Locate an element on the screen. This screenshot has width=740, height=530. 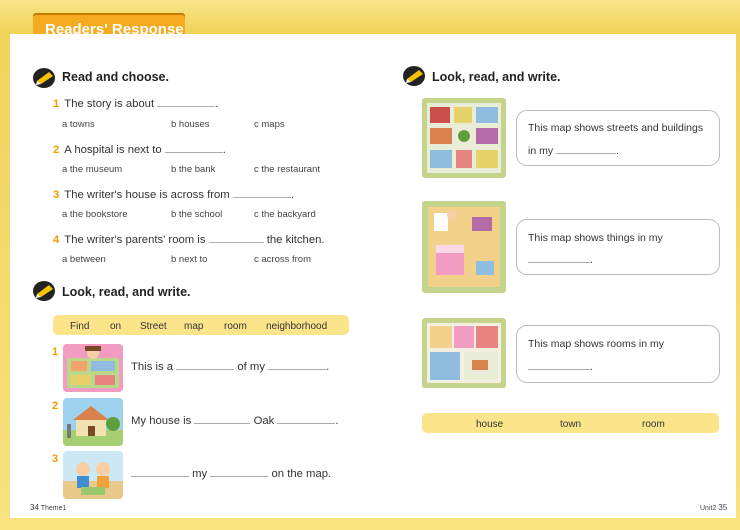
bubble-text-line2: in my . is located at coordinates (573, 150).